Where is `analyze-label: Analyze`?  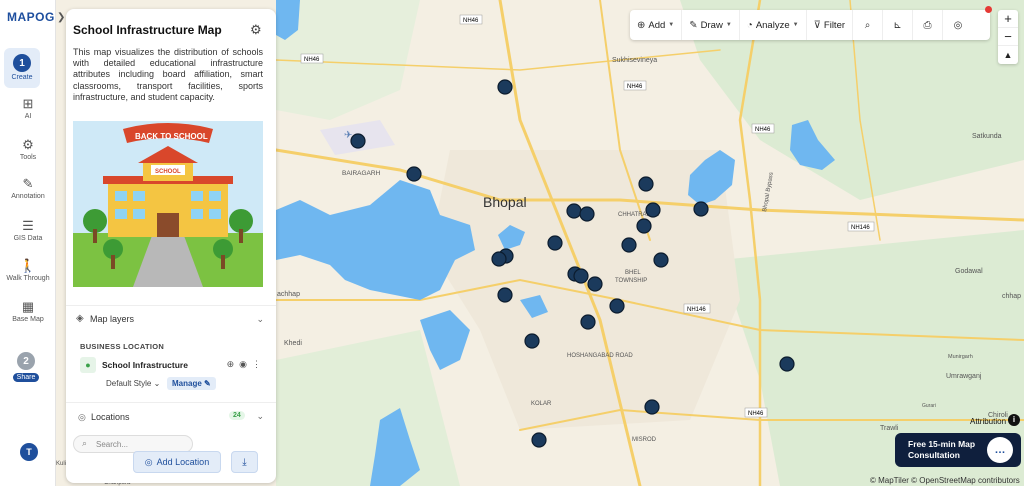
analyze-label: Analyze is located at coordinates (772, 25).